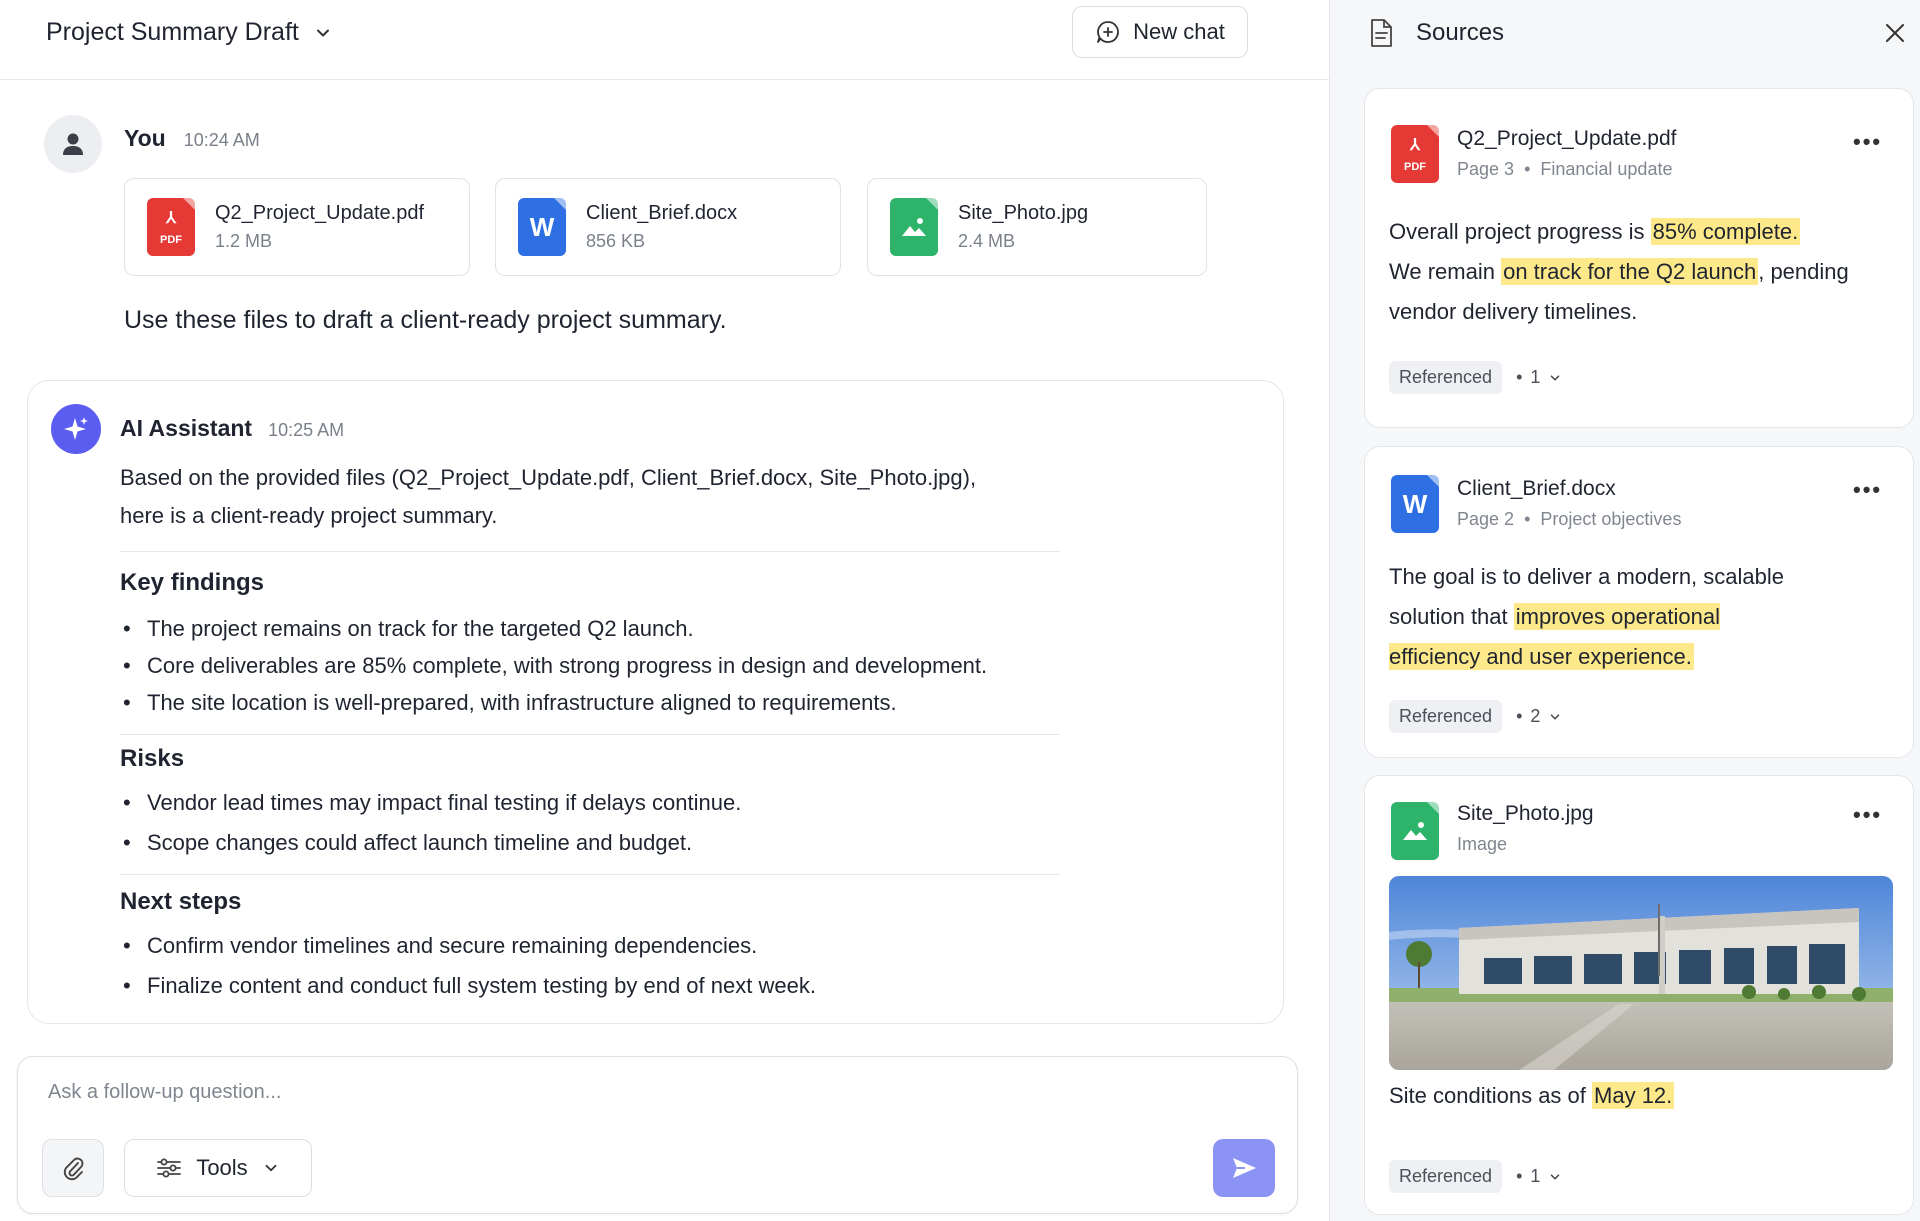 The width and height of the screenshot is (1920, 1221). What do you see at coordinates (1037, 227) in the screenshot?
I see `attachment-image: Site_Photo.jpg 2.4 MB` at bounding box center [1037, 227].